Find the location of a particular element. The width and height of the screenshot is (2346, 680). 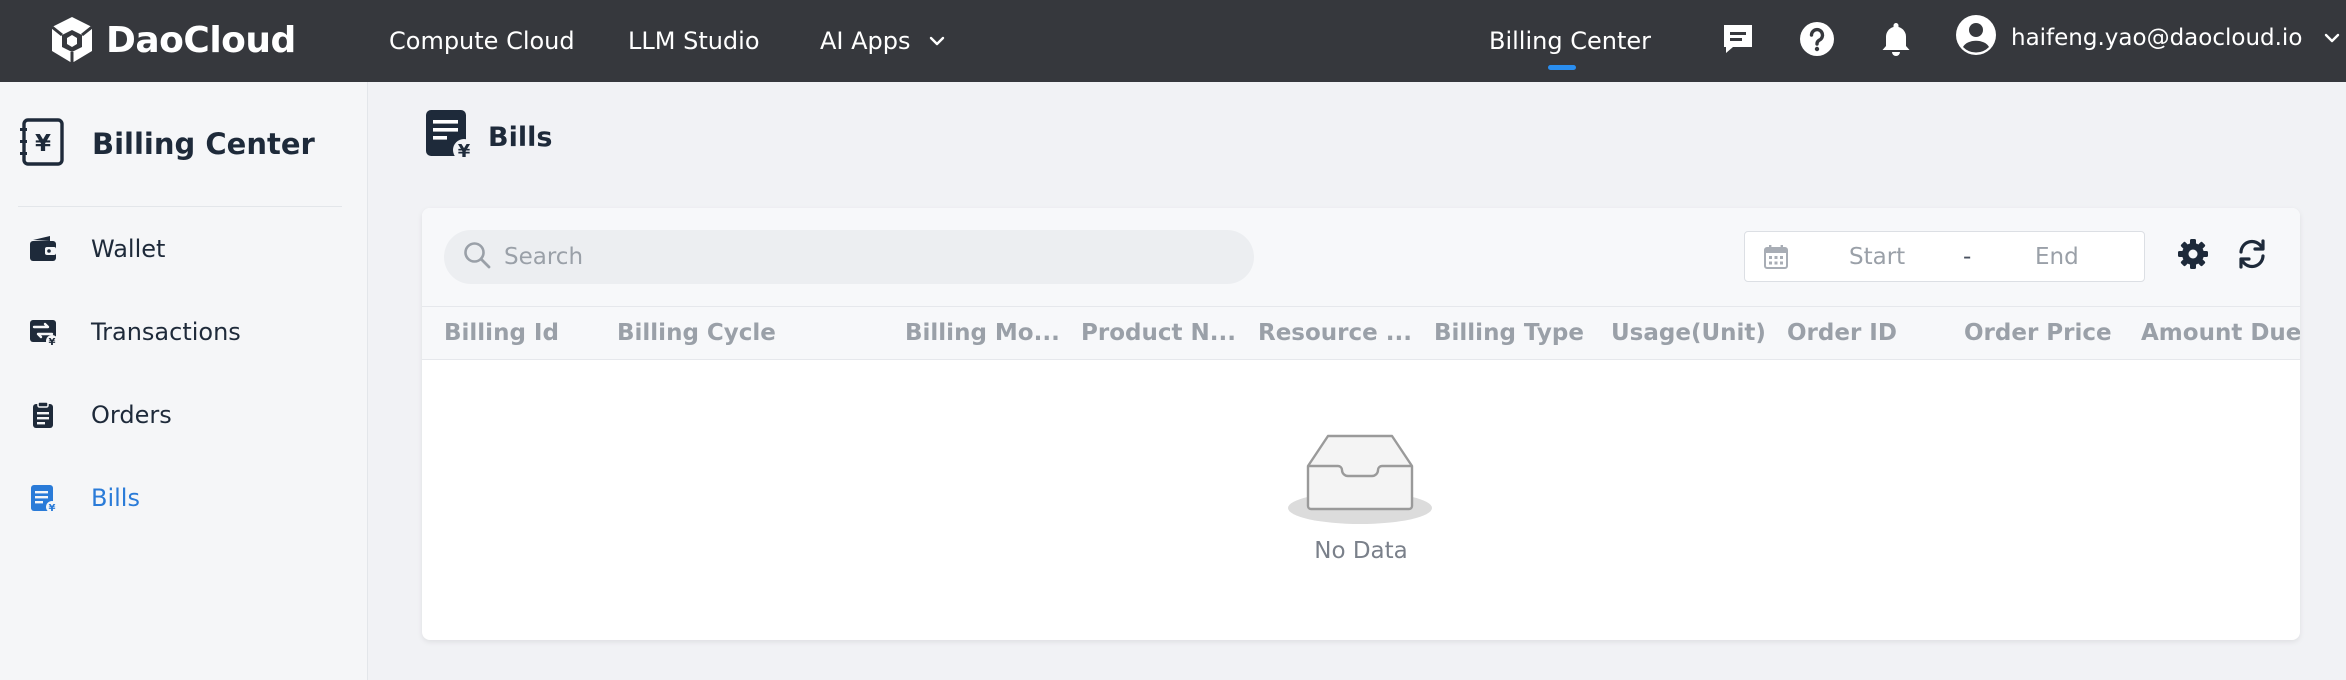

transactions-icon: ¥ is located at coordinates (43, 332).